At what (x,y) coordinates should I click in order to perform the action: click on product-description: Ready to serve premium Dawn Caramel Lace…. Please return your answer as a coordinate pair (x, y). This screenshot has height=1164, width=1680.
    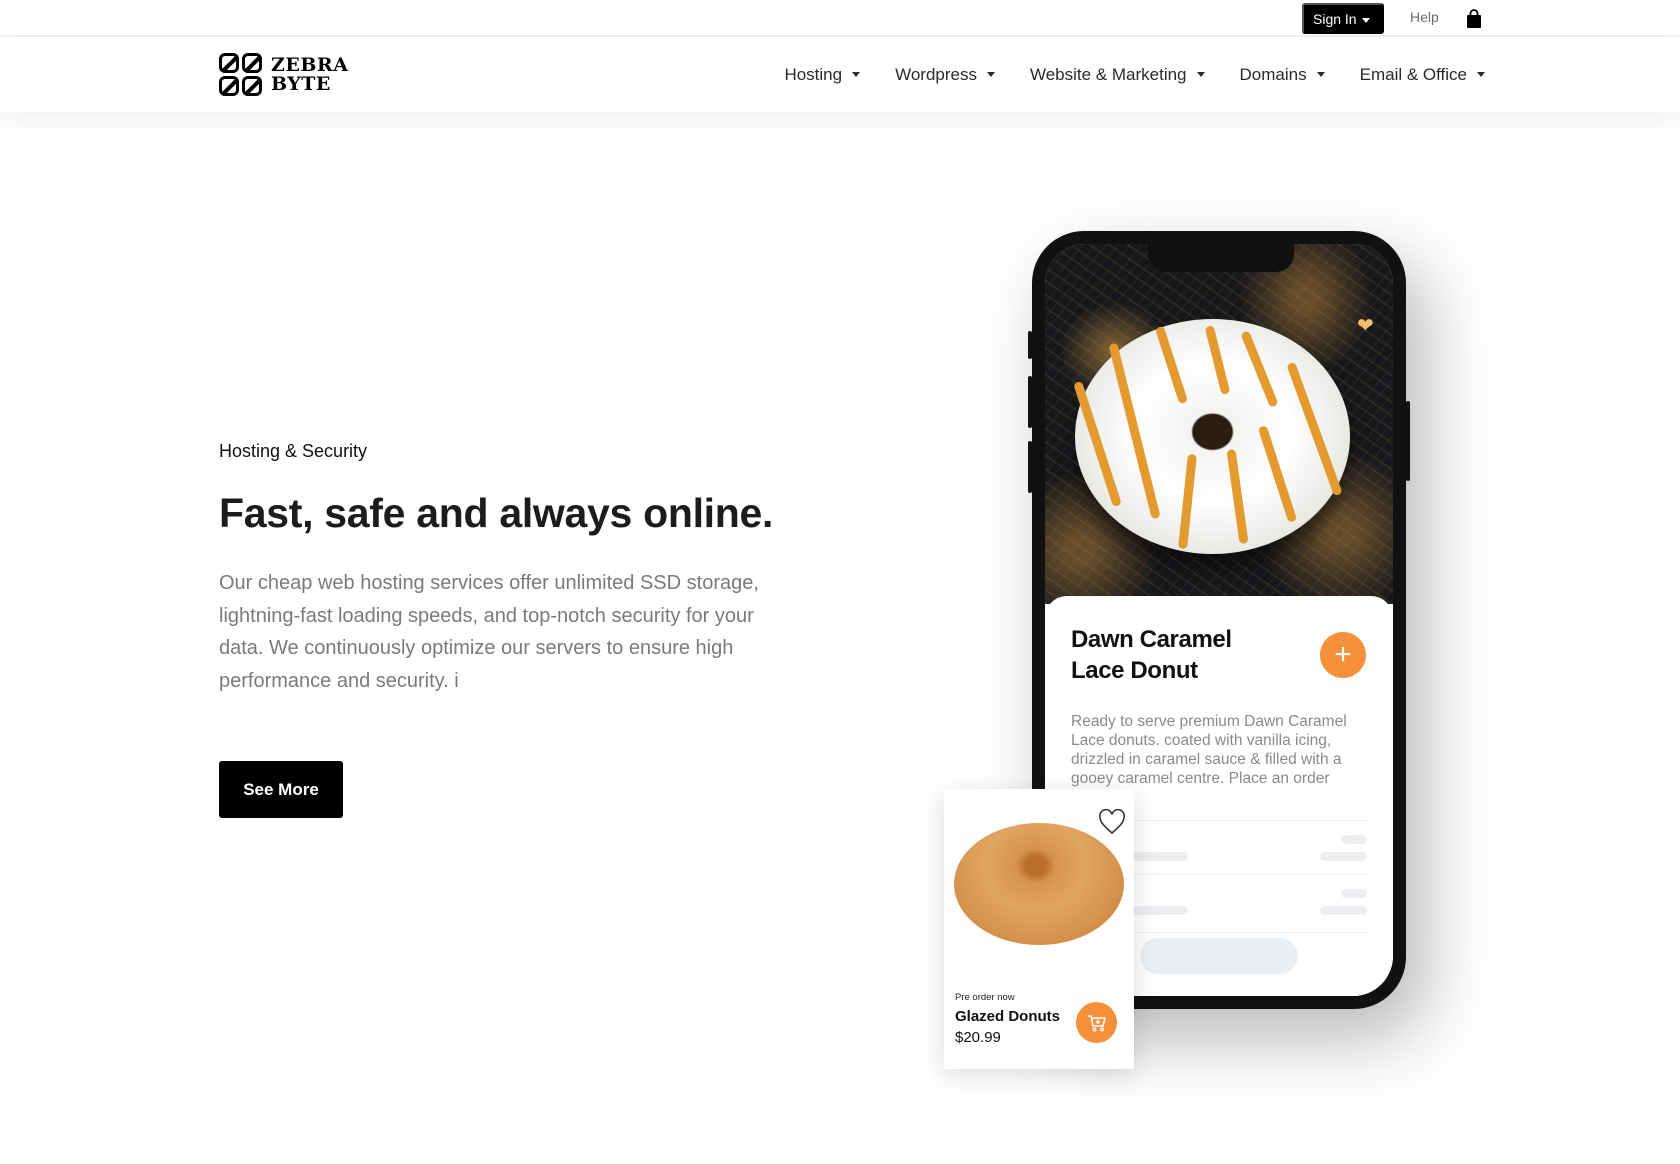
    Looking at the image, I should click on (1209, 750).